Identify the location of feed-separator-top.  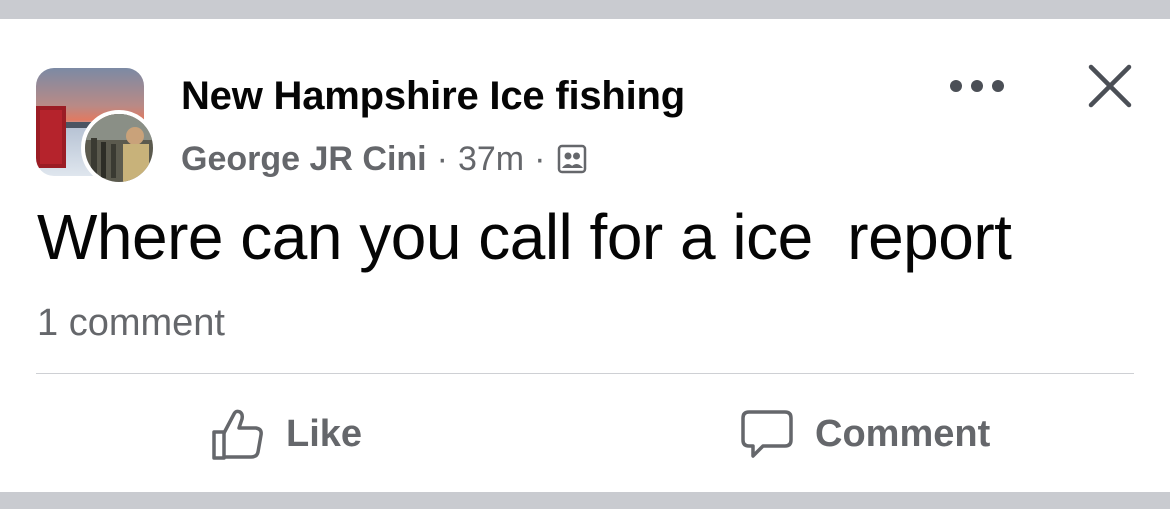
(585, 9).